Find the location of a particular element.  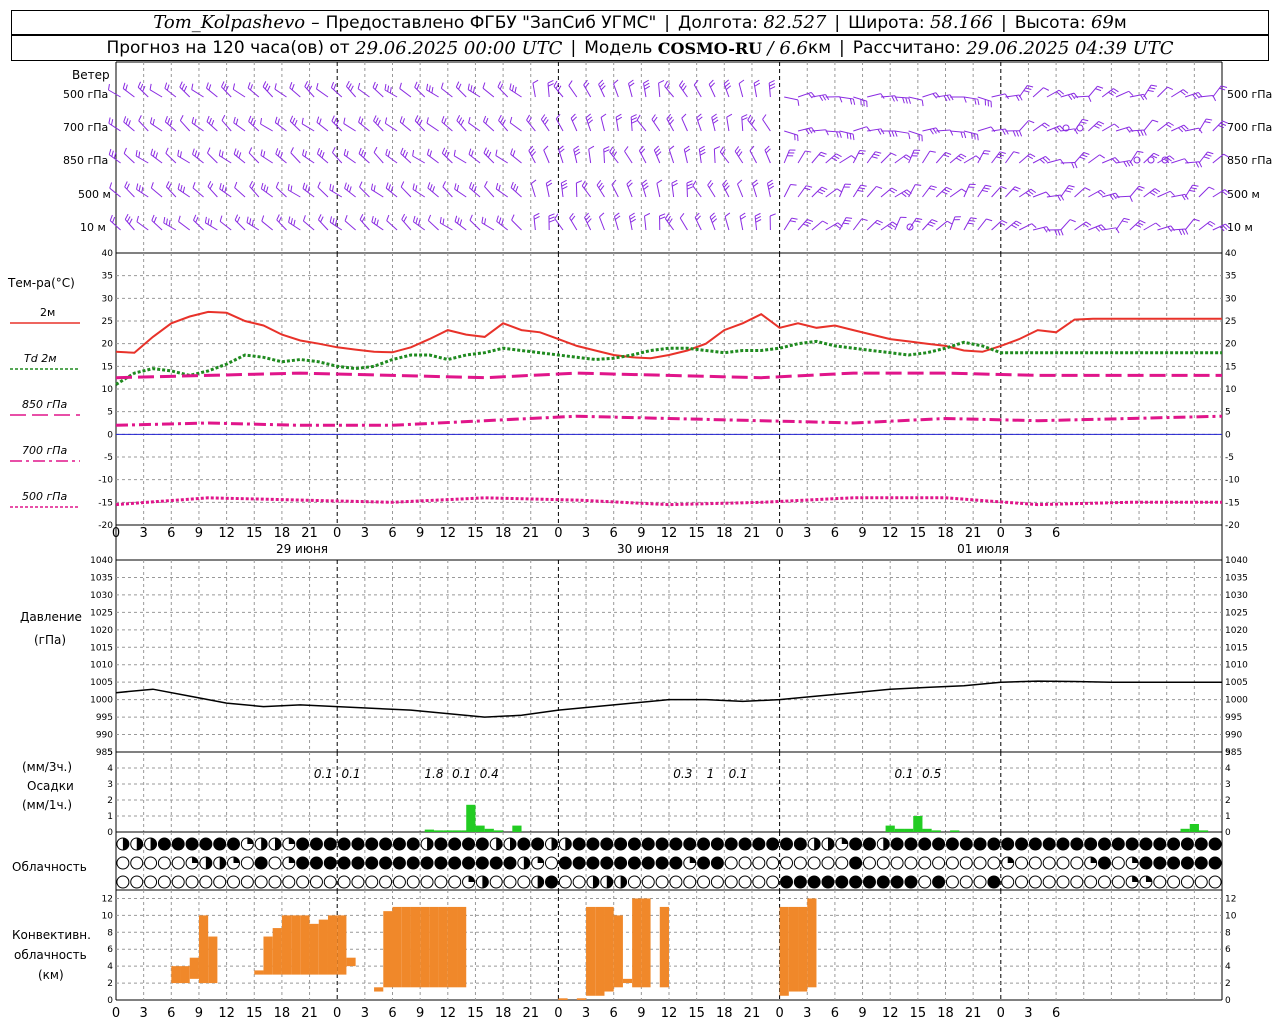

y-tick-label: 1010 is located at coordinates (1236, 666).